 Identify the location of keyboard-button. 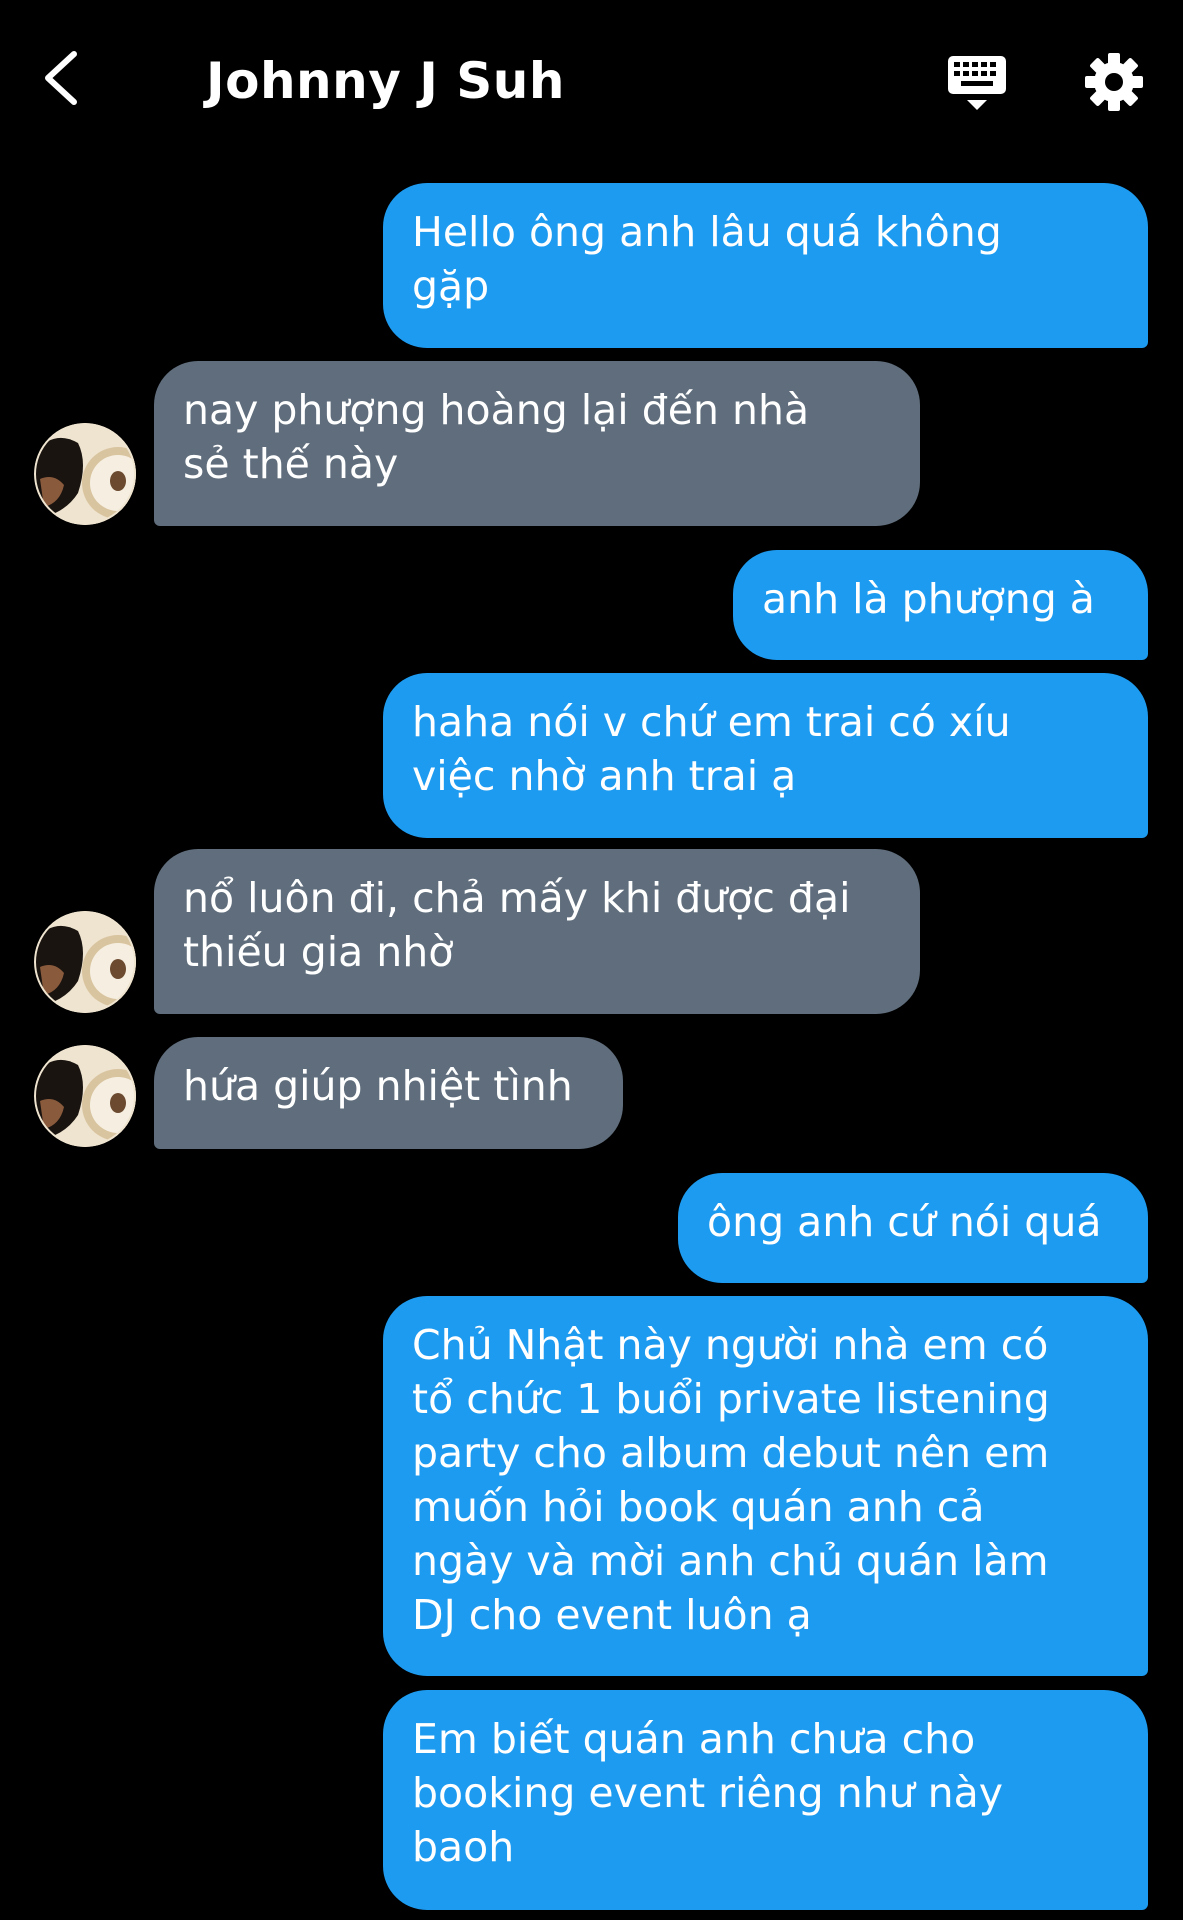
(977, 83).